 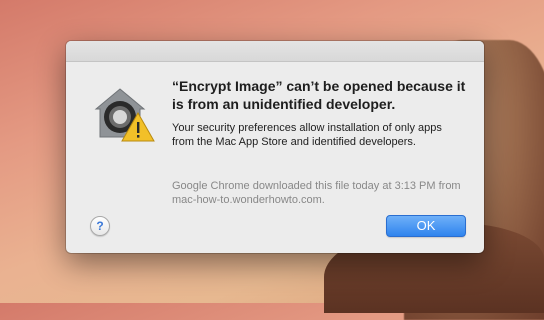 I want to click on ok-button: OK, so click(x=426, y=226).